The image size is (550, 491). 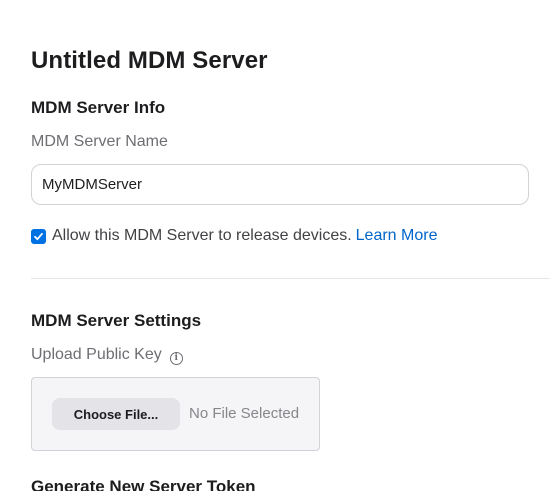 I want to click on learn-more-link: Learn More, so click(x=397, y=236).